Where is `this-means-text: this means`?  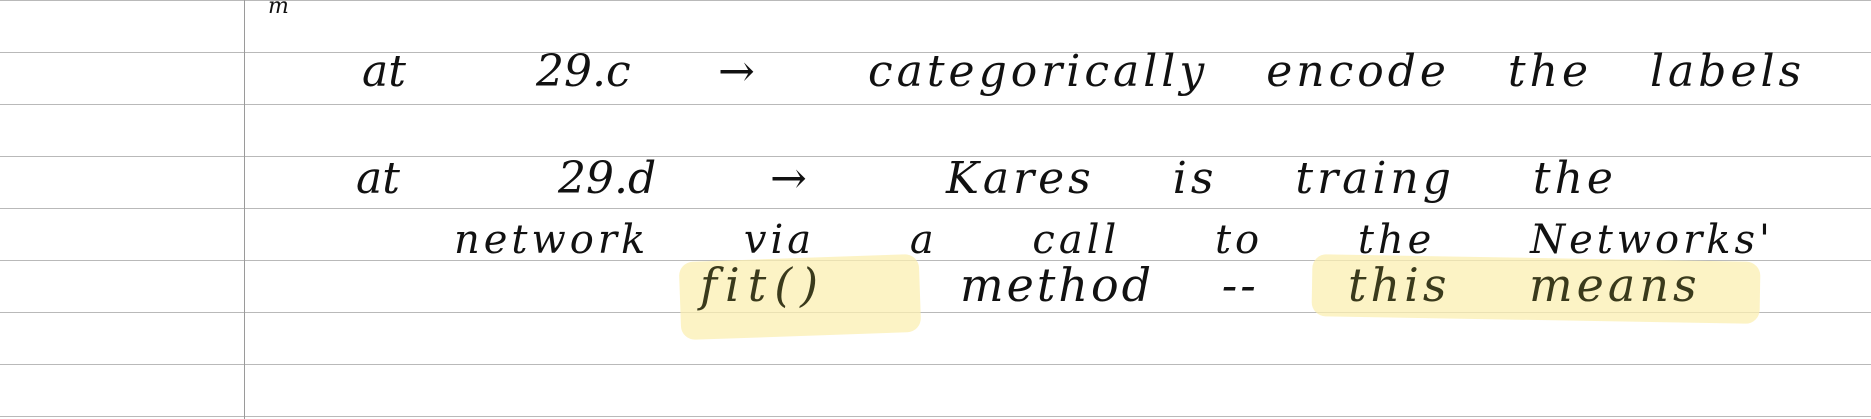
this-means-text: this means is located at coordinates (1524, 285).